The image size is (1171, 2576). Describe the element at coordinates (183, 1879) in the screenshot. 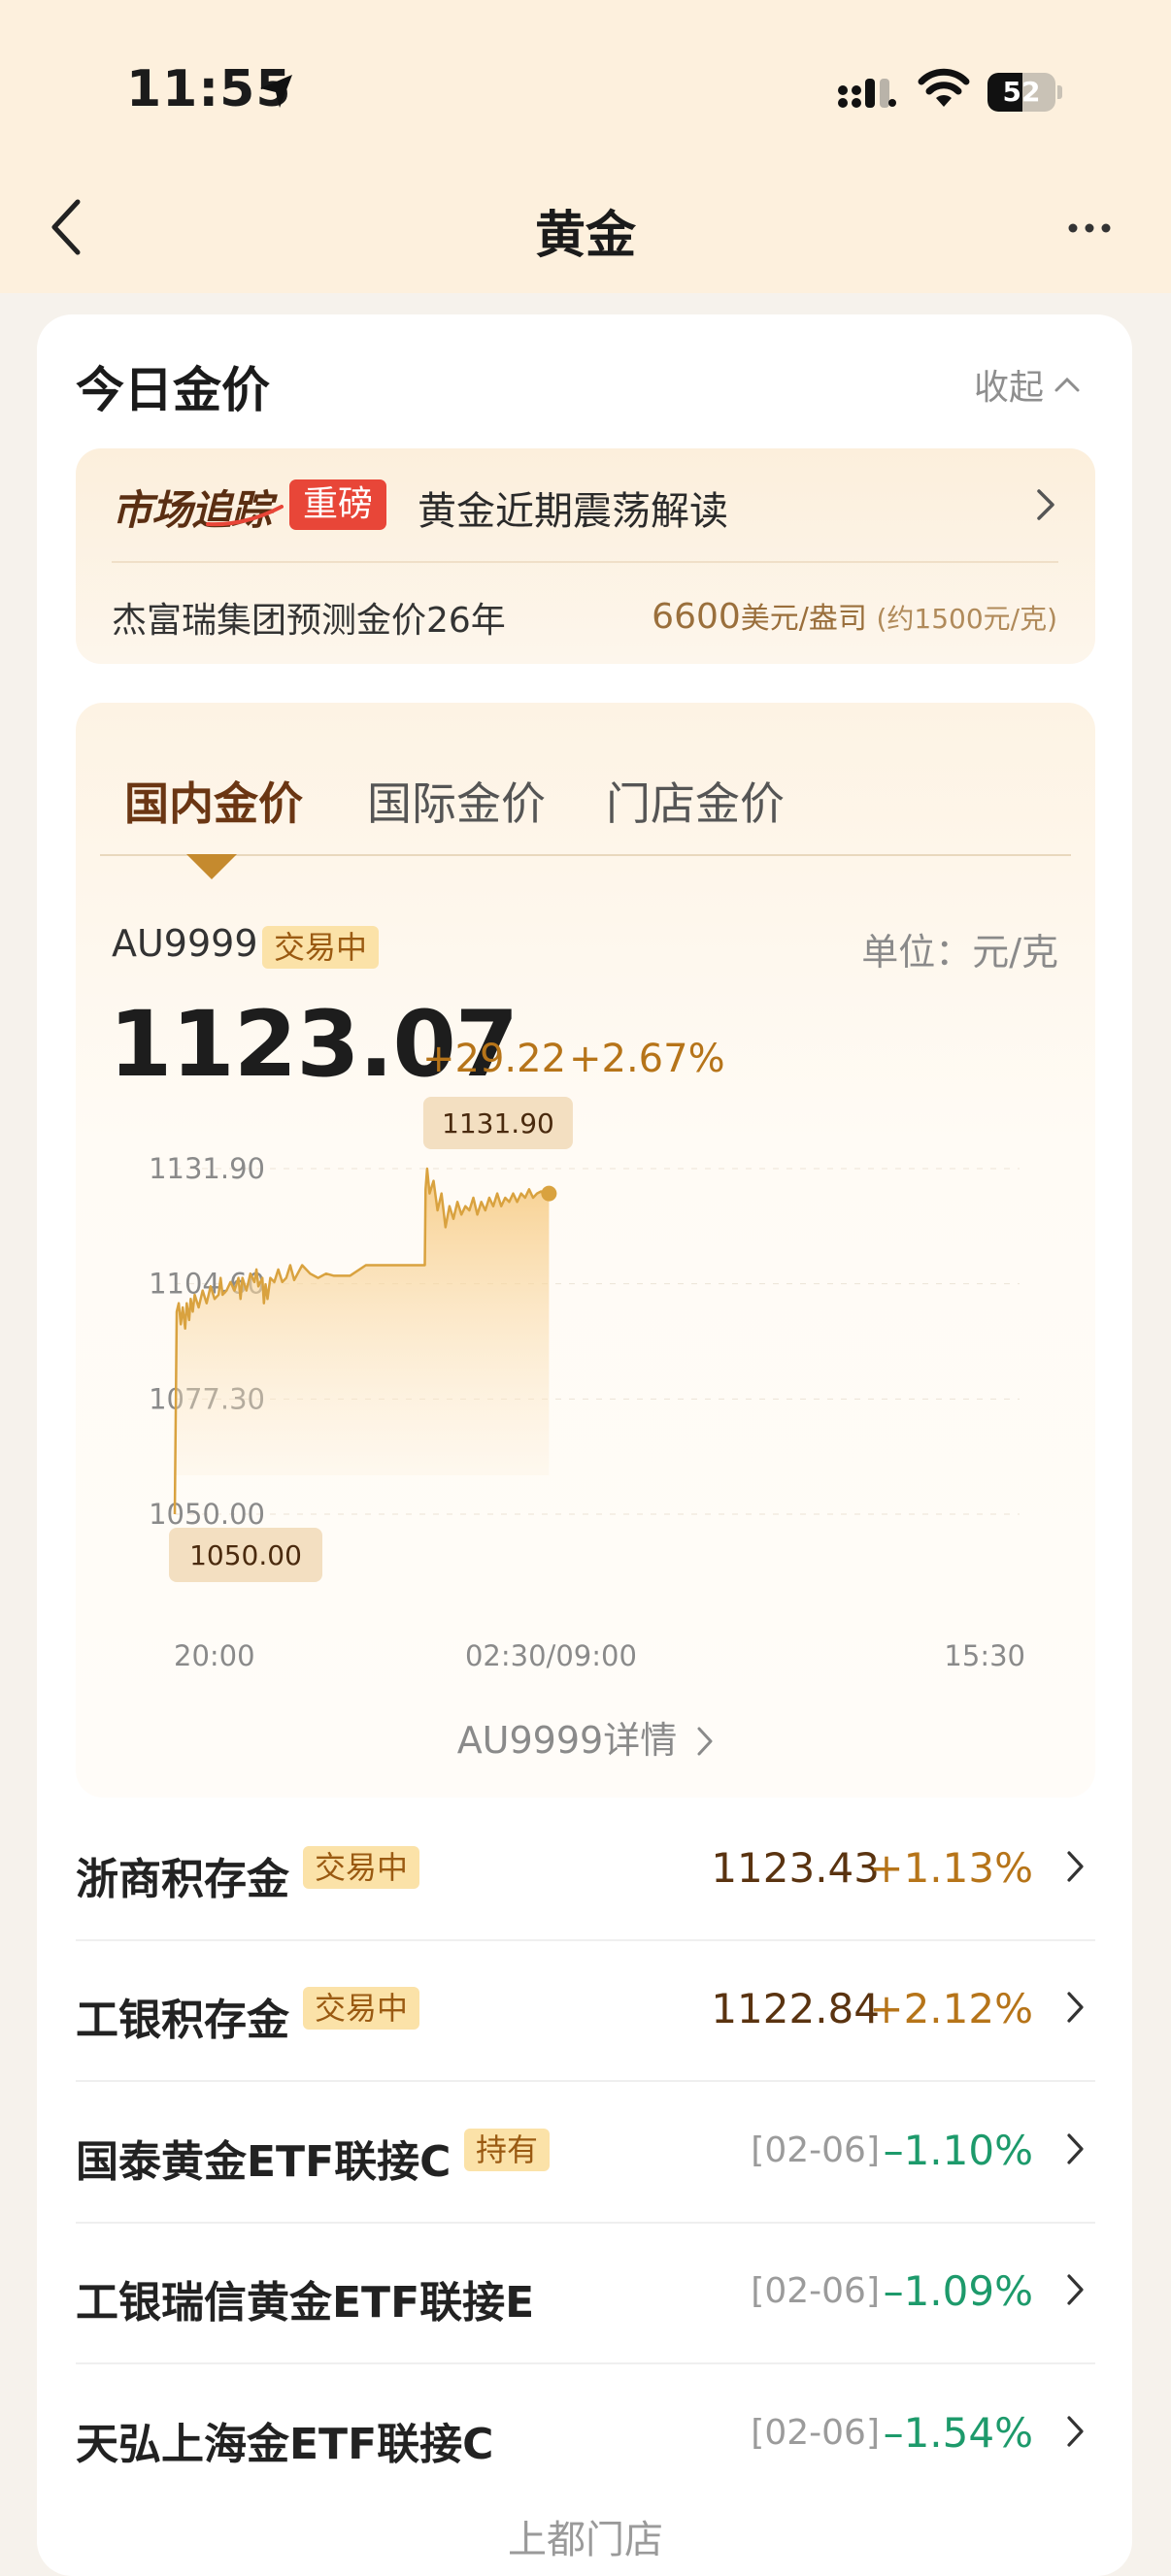

I see `fund-name: 浙商积存金` at that location.